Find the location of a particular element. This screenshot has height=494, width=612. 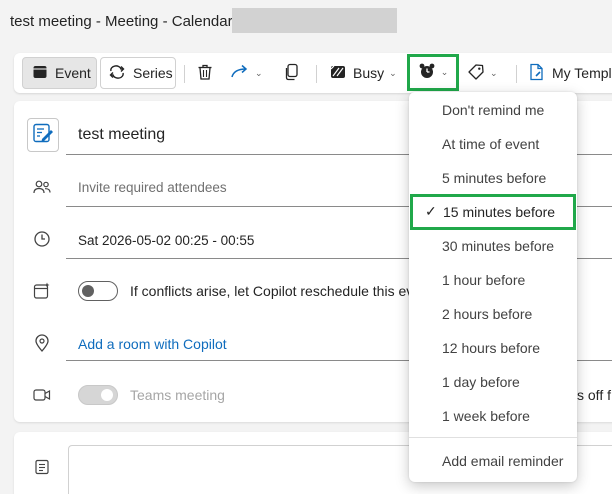

forward-arrow-icon is located at coordinates (240, 73).